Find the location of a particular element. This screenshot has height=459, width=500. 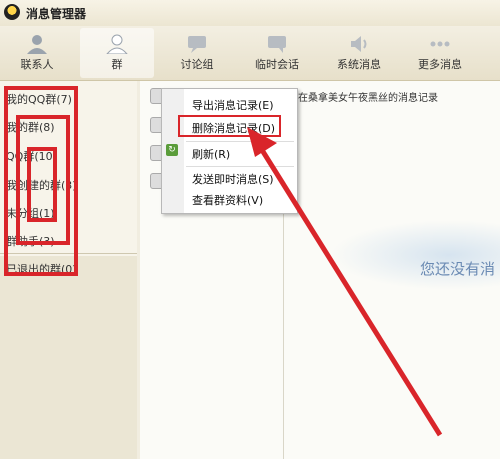

more-dots-icon is located at coordinates (440, 44).